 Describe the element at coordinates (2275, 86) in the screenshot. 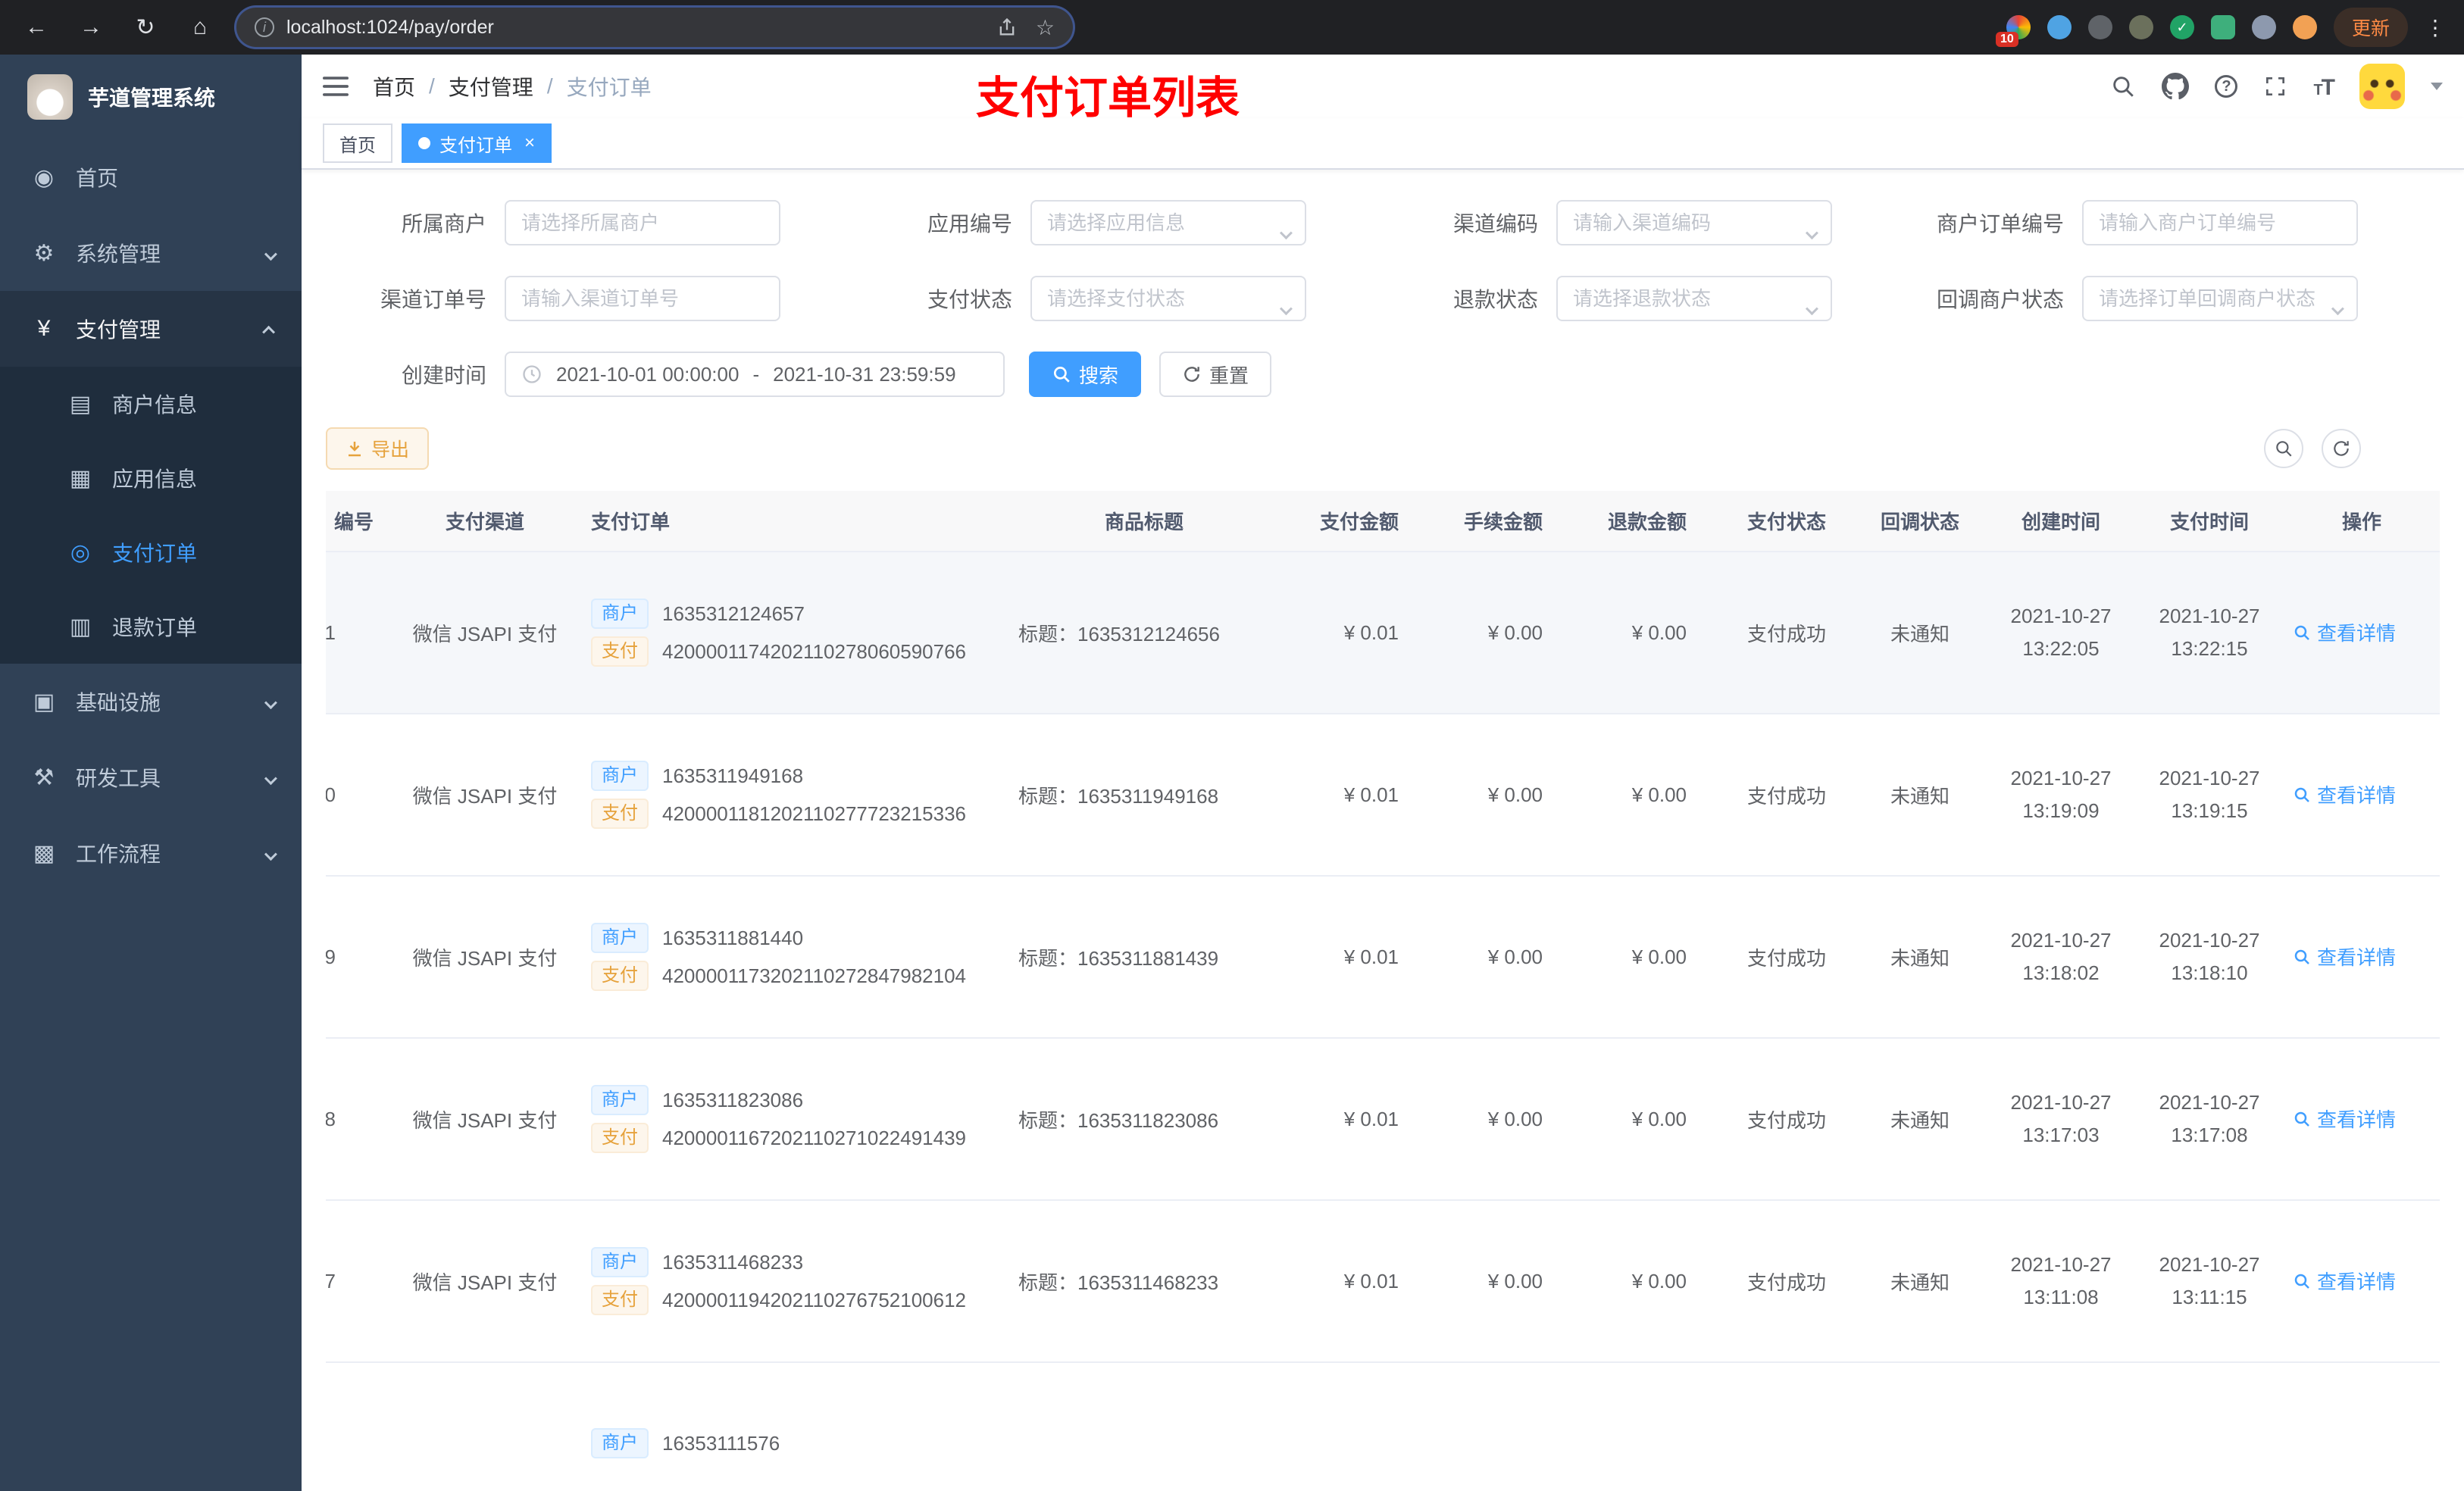

I see `fullscreen-icon` at that location.